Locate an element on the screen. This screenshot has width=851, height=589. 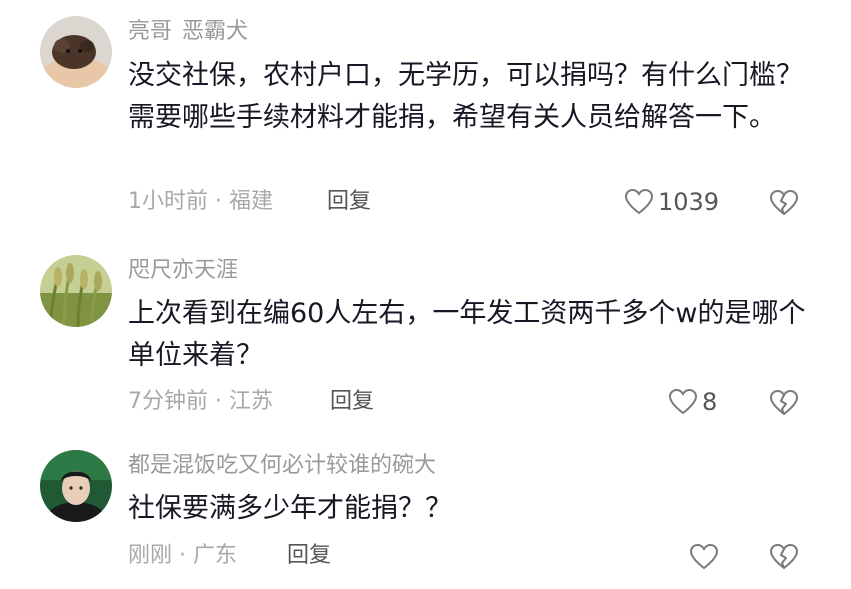
username-main: 都是混饭吃又何必计较谁的碗大 is located at coordinates (282, 465).